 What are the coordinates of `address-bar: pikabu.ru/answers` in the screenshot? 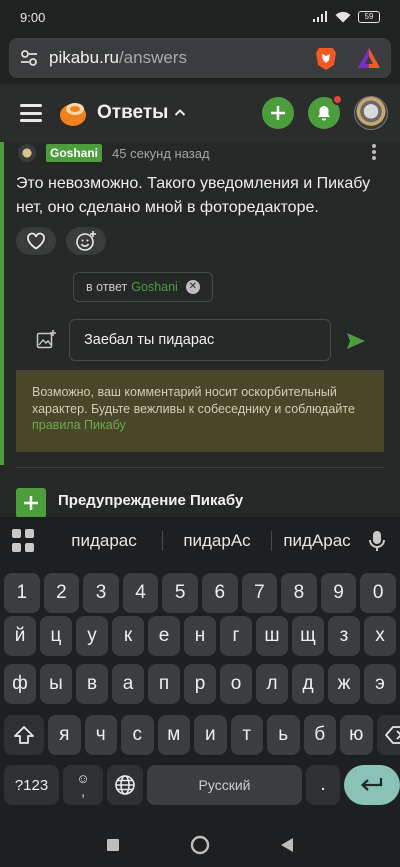 It's located at (200, 58).